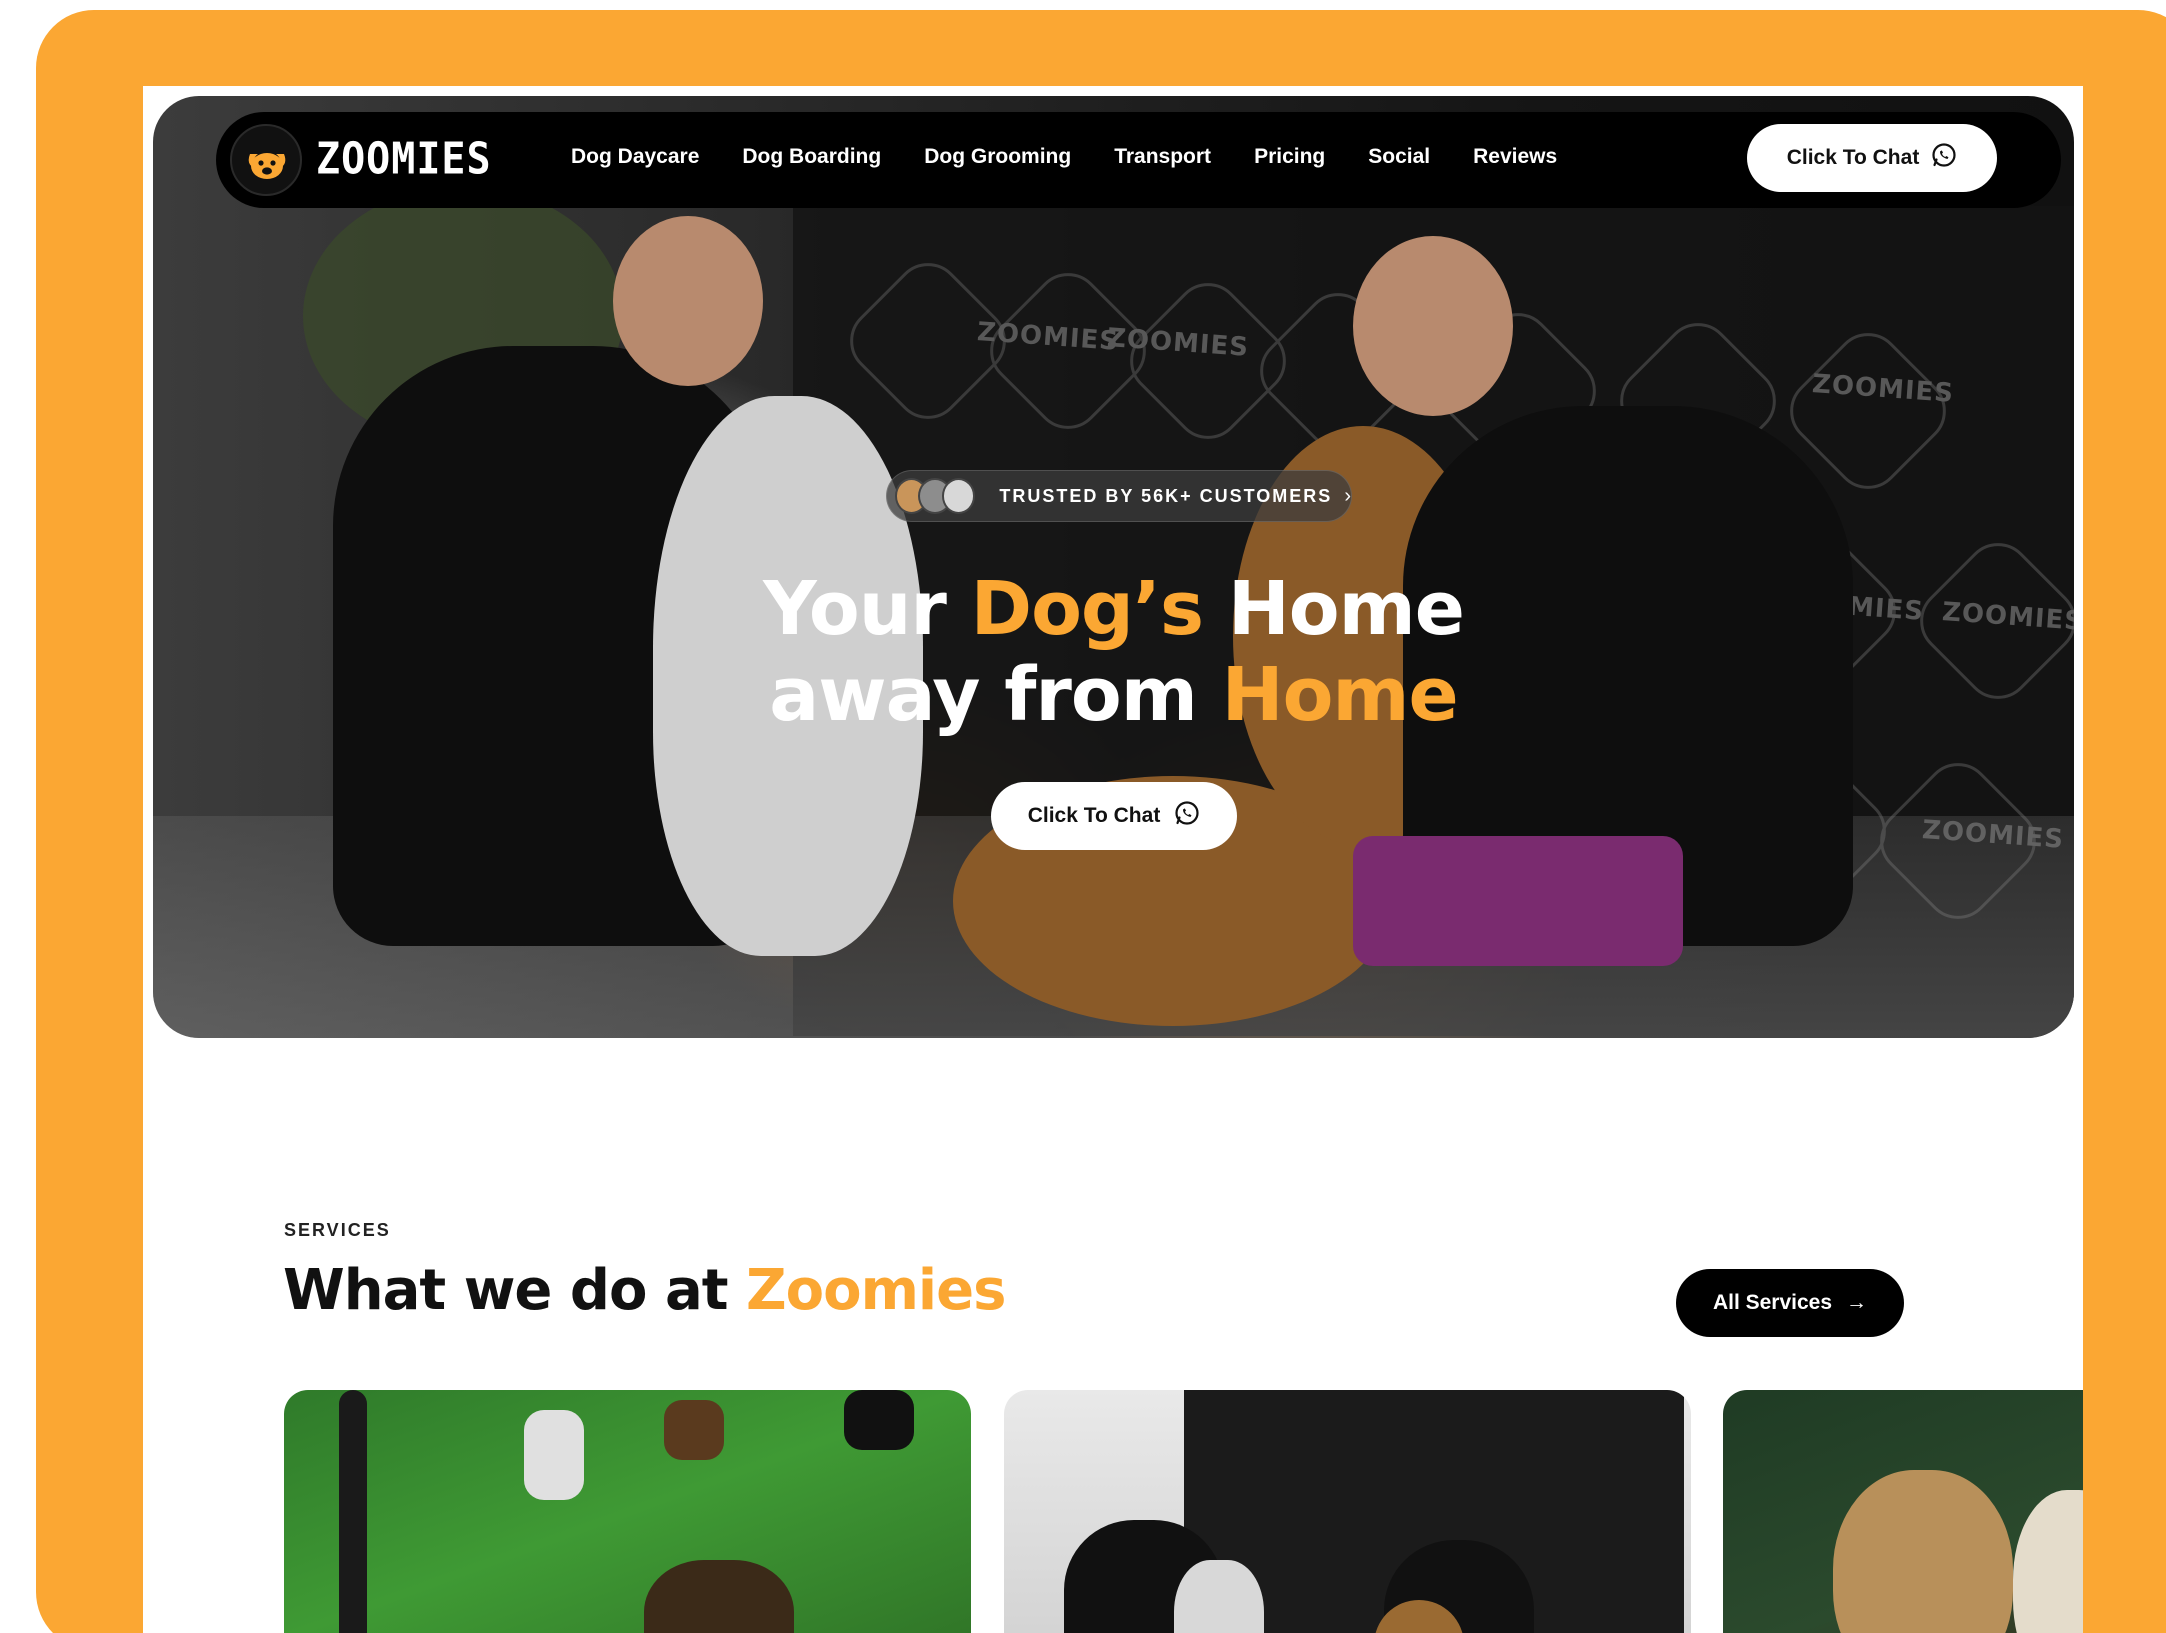 This screenshot has height=1633, width=2166. What do you see at coordinates (997, 157) in the screenshot?
I see `nav-link-dog-grooming: Dog Grooming` at bounding box center [997, 157].